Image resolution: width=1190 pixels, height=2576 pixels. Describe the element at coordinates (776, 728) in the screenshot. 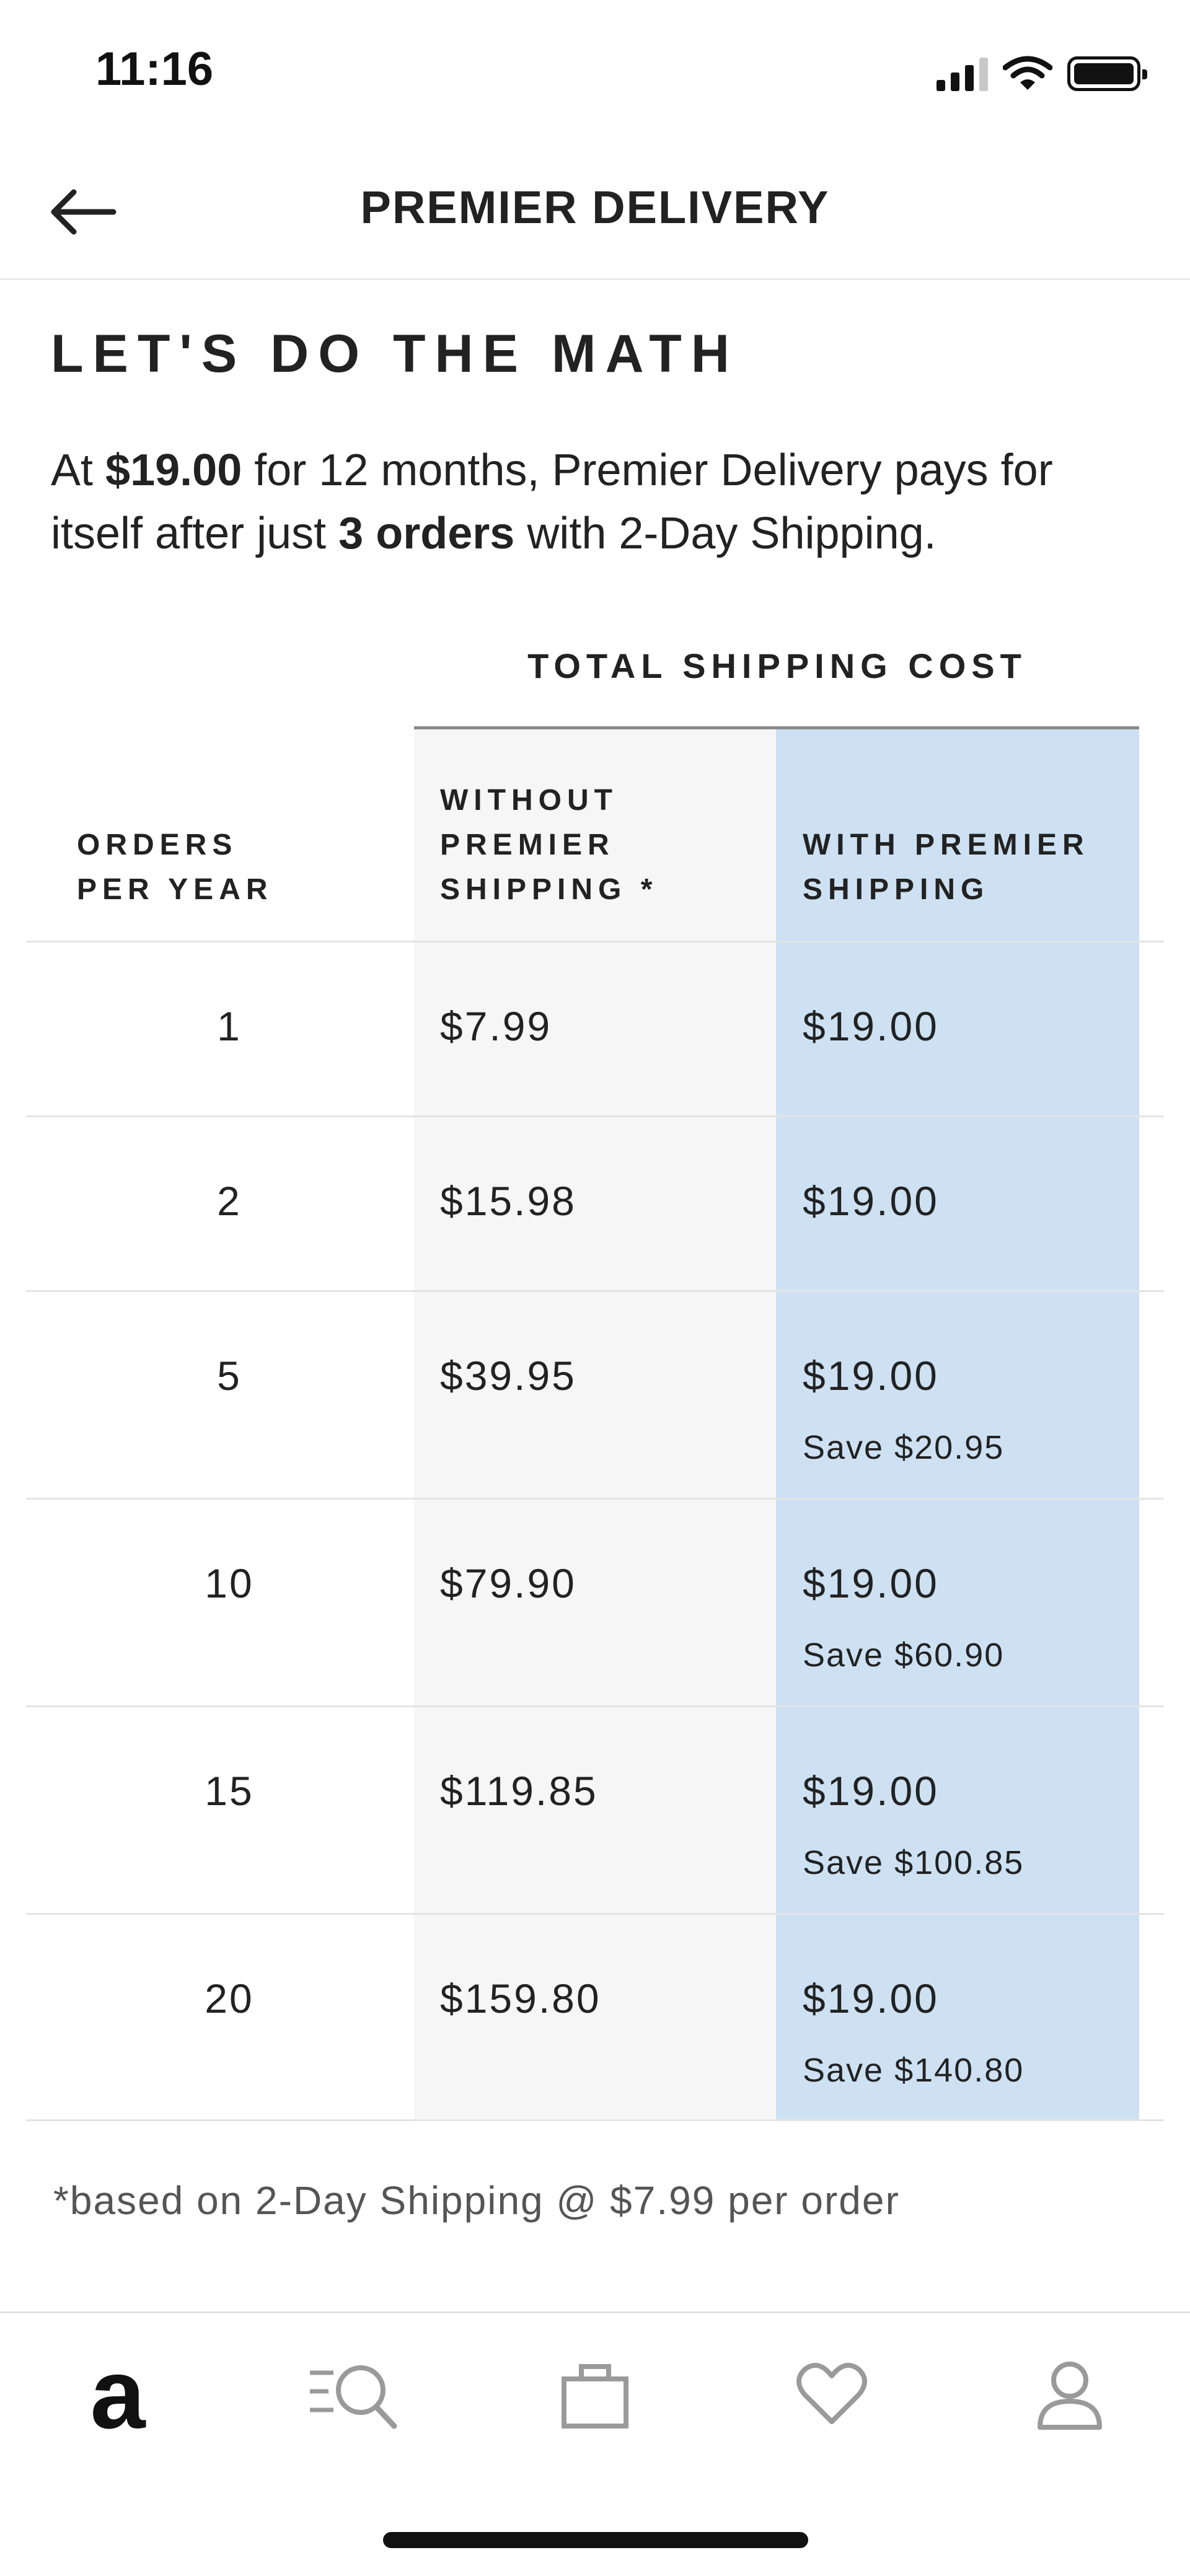

I see `header-divider` at that location.